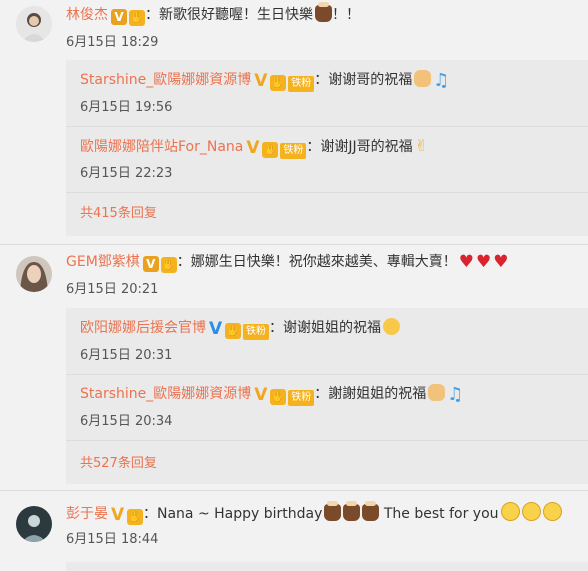 Image resolution: width=588 pixels, height=571 pixels. Describe the element at coordinates (126, 355) in the screenshot. I see `reply-time: 6月15日 20:31` at that location.